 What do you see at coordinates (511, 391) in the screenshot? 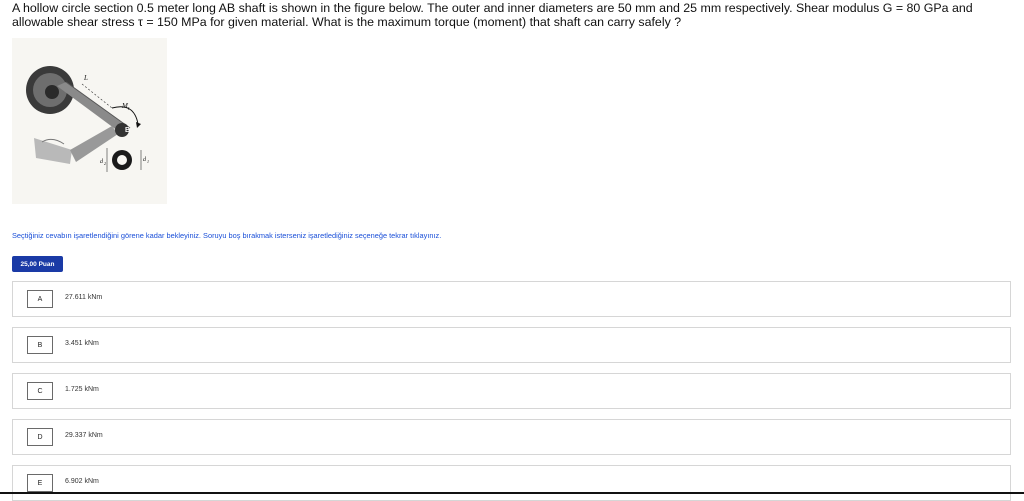
I see `option-c: C 1.725 kNm` at bounding box center [511, 391].